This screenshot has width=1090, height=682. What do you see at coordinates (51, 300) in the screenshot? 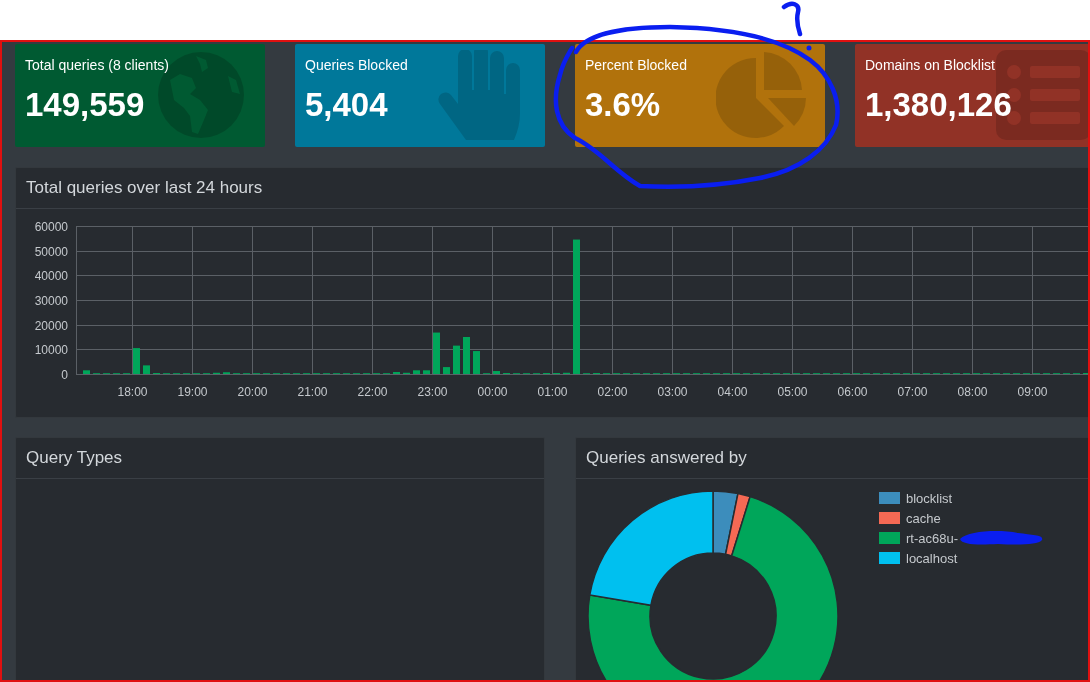
I see `axis-label: 30000` at bounding box center [51, 300].